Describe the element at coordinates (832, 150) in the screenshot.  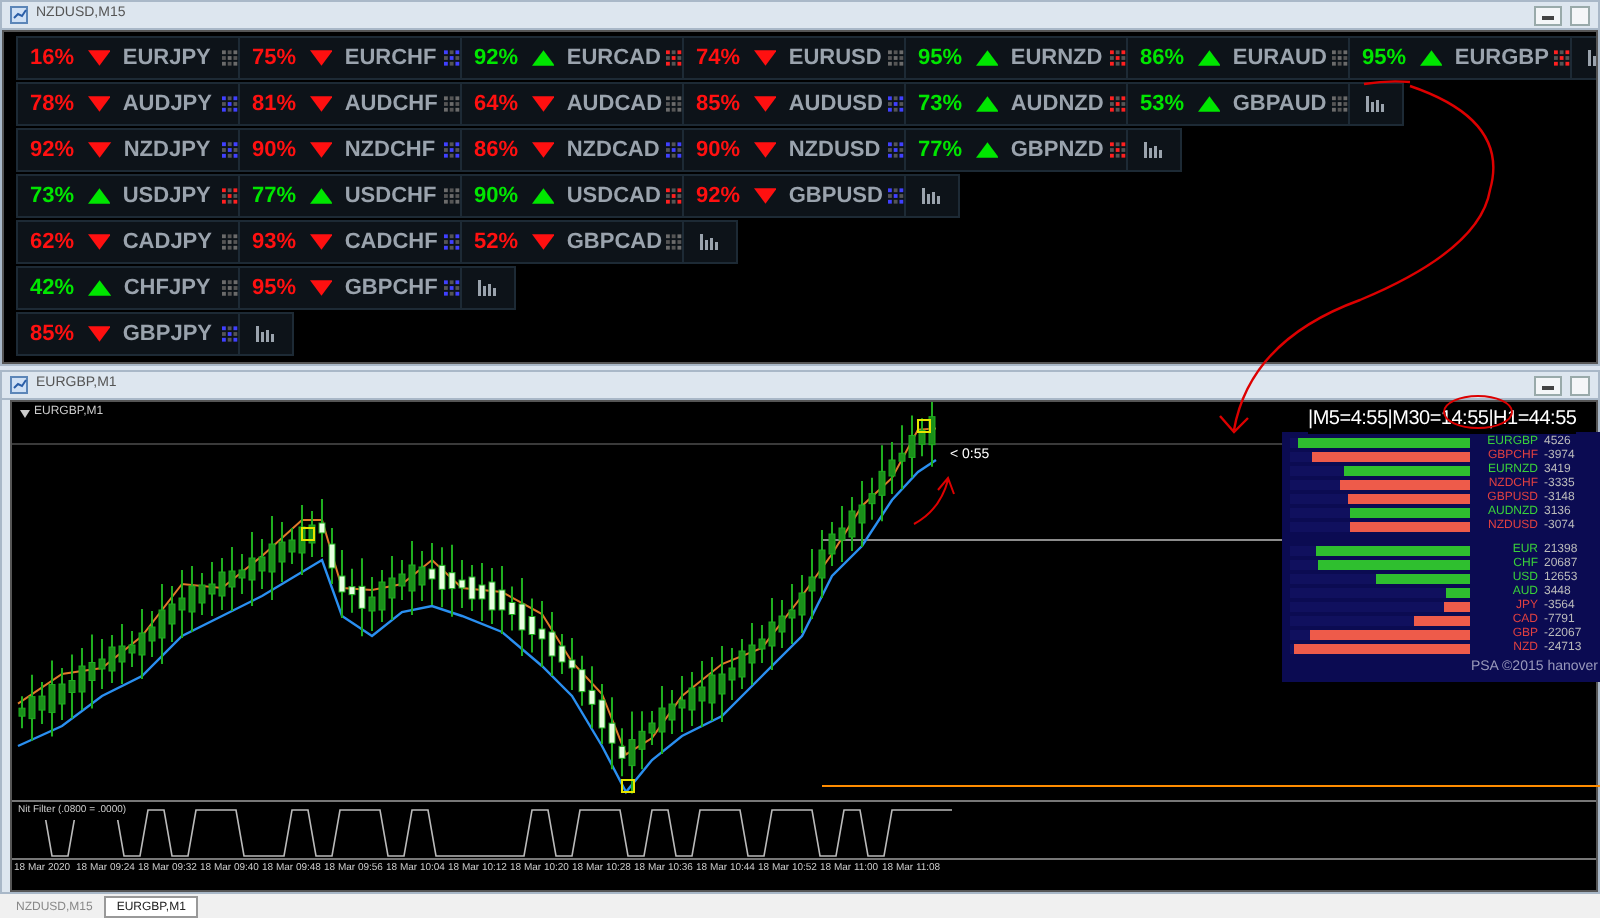
I see `pair-name: NZDUSD` at that location.